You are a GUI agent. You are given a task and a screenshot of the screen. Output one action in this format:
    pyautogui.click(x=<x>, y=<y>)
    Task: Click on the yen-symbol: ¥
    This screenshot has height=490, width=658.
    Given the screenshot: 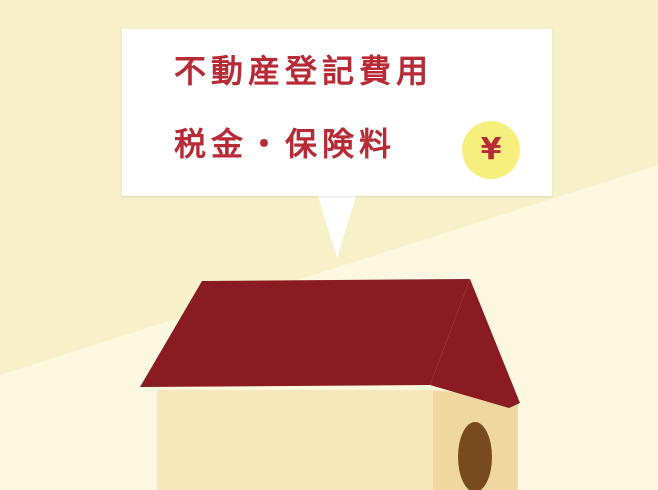 What is the action you would take?
    pyautogui.click(x=491, y=149)
    